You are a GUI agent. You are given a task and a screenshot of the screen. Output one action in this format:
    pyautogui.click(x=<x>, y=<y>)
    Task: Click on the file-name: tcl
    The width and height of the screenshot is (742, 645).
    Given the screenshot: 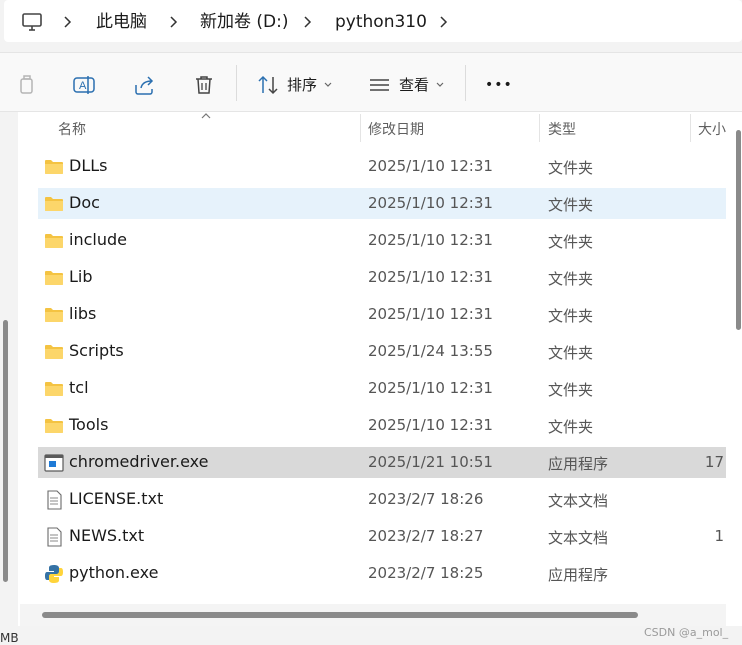 What is the action you would take?
    pyautogui.click(x=79, y=387)
    